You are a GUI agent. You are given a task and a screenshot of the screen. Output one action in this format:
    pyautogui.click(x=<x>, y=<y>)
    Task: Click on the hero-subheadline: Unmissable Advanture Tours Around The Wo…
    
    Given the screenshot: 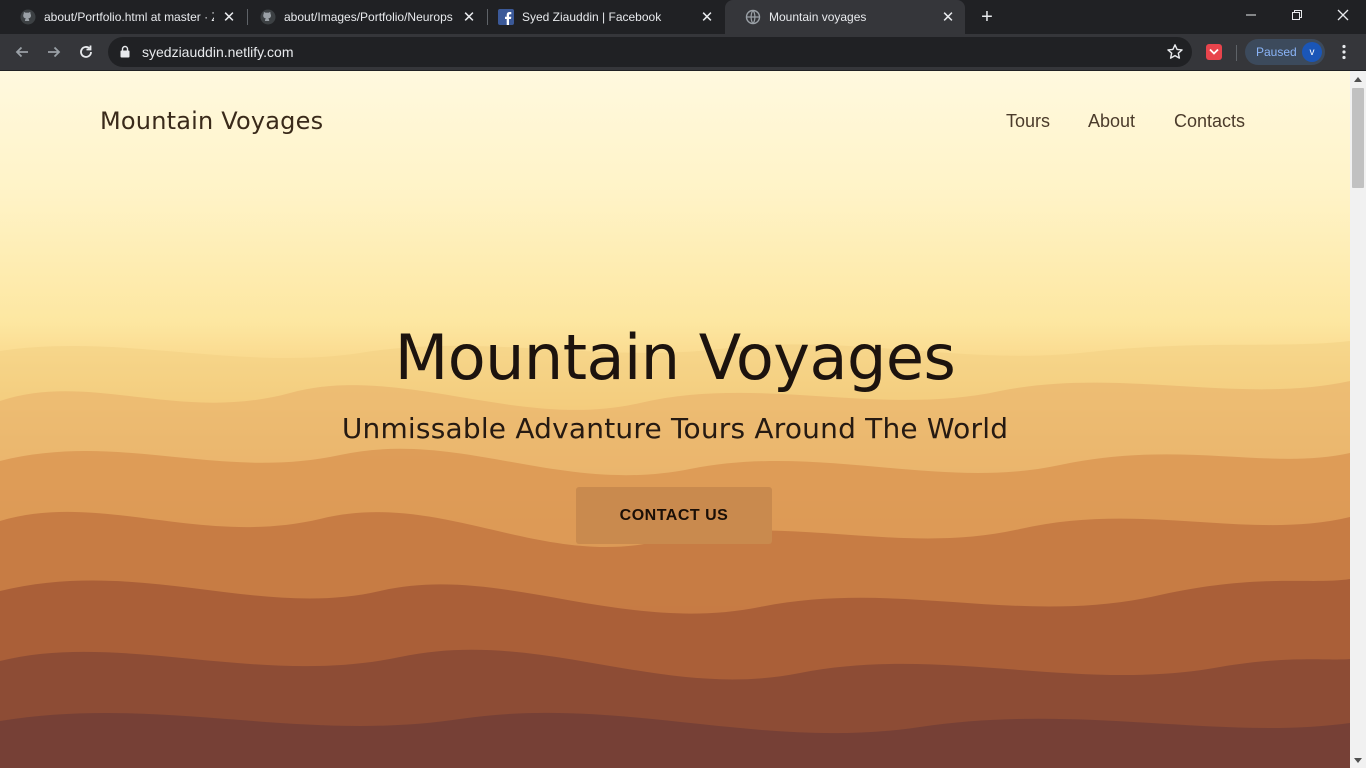 What is the action you would take?
    pyautogui.click(x=675, y=428)
    